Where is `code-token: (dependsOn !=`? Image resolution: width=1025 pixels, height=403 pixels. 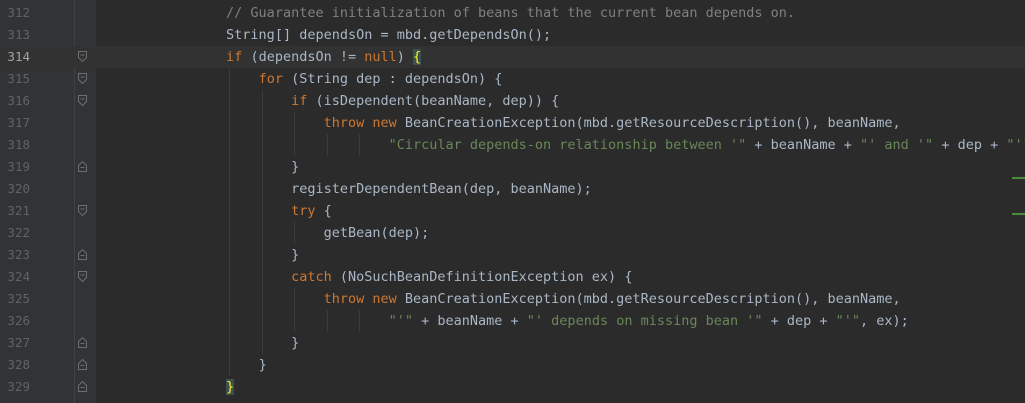 code-token: (dependsOn != is located at coordinates (303, 57).